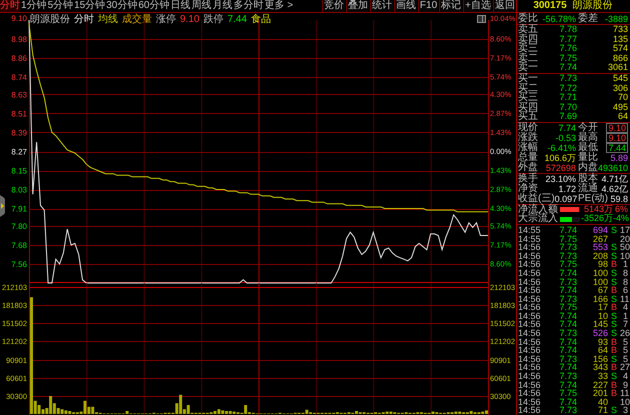  What do you see at coordinates (18, 19) in the screenshot?
I see `axis-label: 9.10` at bounding box center [18, 19].